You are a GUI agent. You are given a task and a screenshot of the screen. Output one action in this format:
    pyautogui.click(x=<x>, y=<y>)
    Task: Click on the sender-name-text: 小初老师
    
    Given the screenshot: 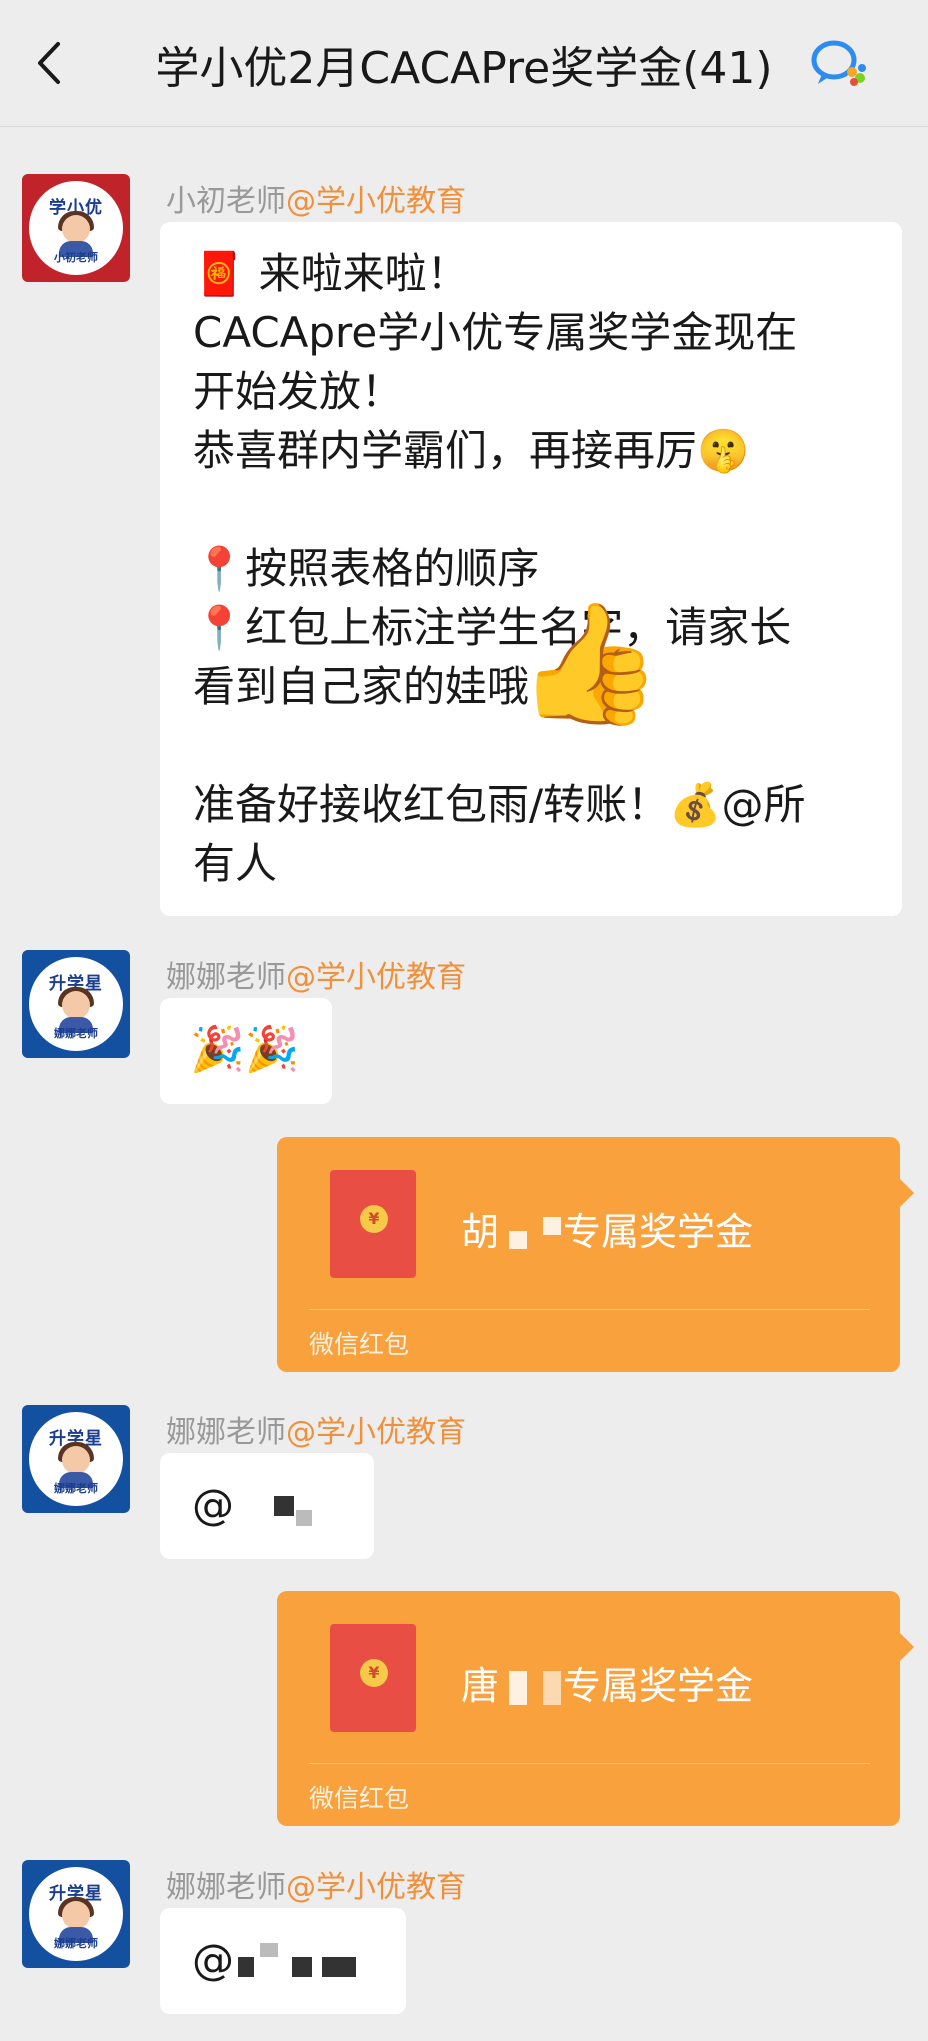 What is the action you would take?
    pyautogui.click(x=226, y=201)
    